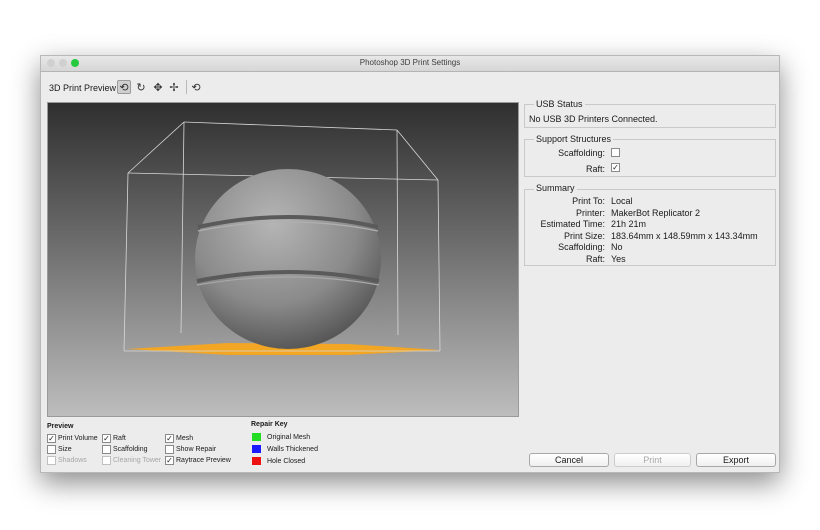  Describe the element at coordinates (185, 438) in the screenshot. I see `preview-option-label: Mesh` at that location.